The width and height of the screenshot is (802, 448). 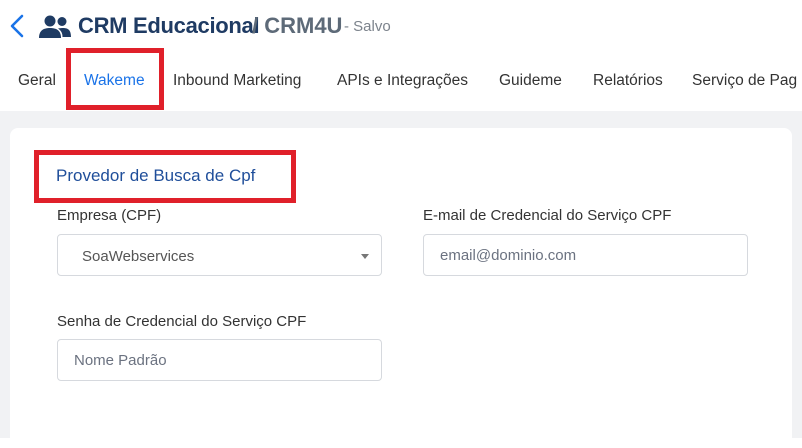 I want to click on password-field, so click(x=219, y=360).